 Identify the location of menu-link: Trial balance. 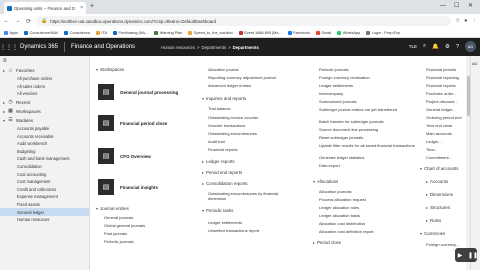
(219, 108).